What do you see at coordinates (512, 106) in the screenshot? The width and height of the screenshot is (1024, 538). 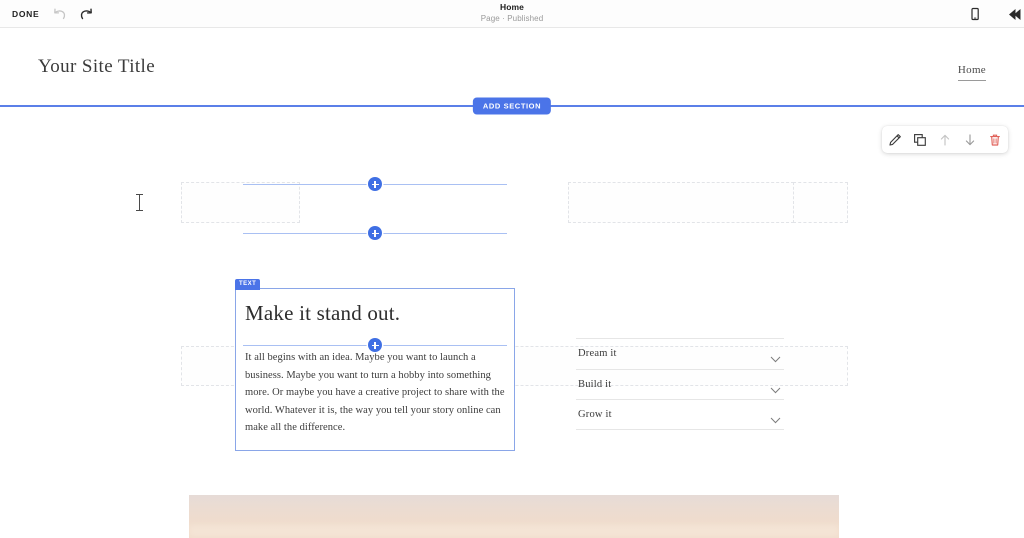 I see `add-section-button: ADD SECTION` at bounding box center [512, 106].